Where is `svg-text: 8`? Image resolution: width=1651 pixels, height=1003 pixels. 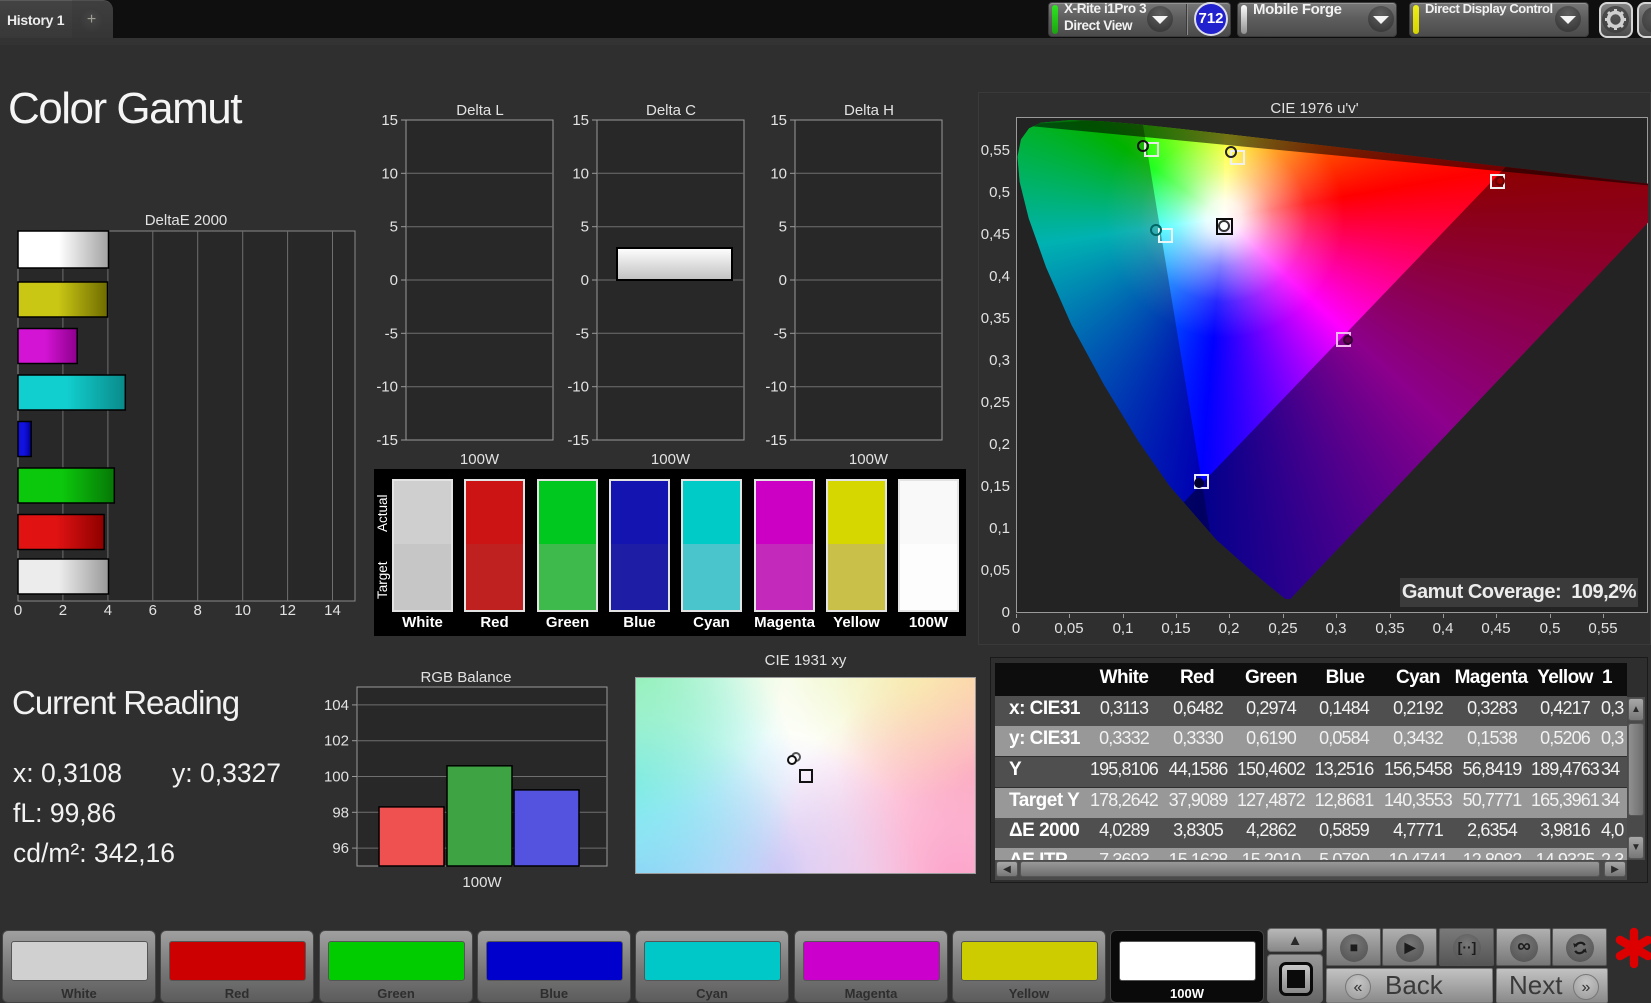
svg-text: 8 is located at coordinates (198, 610).